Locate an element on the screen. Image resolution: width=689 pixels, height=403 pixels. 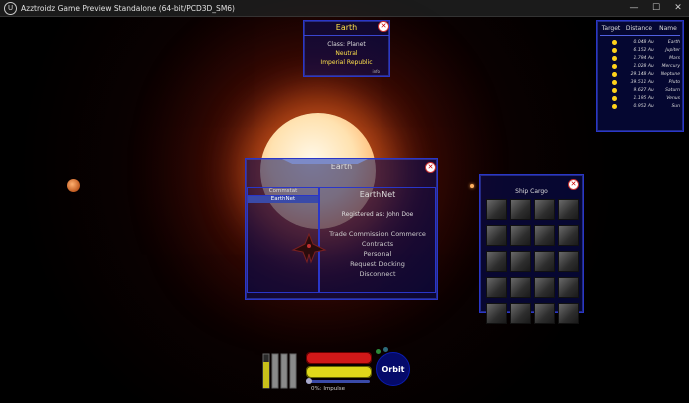
target-name: Venus is located at coordinates (673, 98).